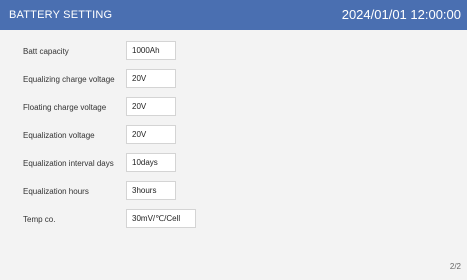 The height and width of the screenshot is (280, 467). What do you see at coordinates (151, 106) in the screenshot?
I see `floating-charge-voltage-field: 20V` at bounding box center [151, 106].